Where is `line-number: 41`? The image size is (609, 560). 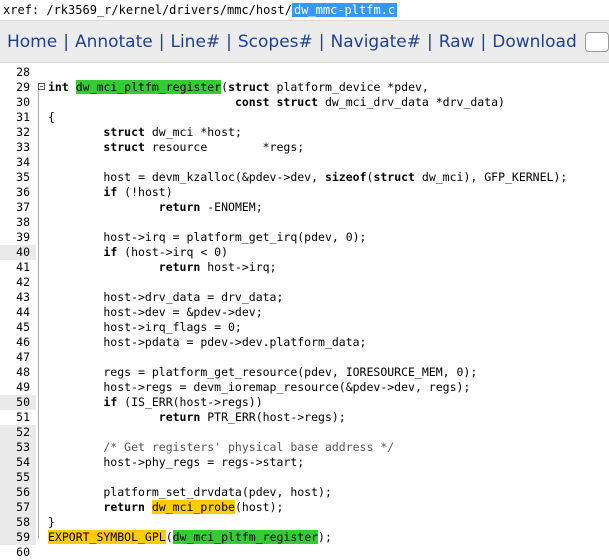 line-number: 41 is located at coordinates (18, 267).